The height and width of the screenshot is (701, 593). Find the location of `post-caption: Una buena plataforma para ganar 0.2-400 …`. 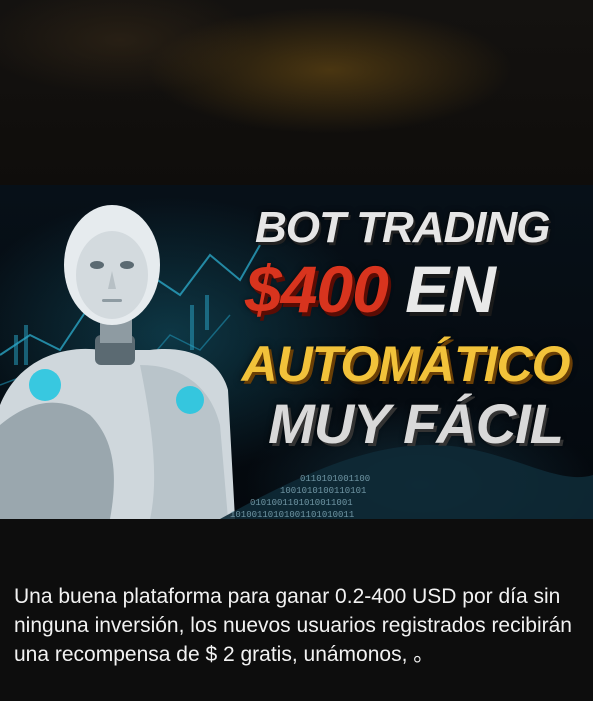

post-caption: Una buena plataforma para ganar 0.2-400 … is located at coordinates (293, 625).